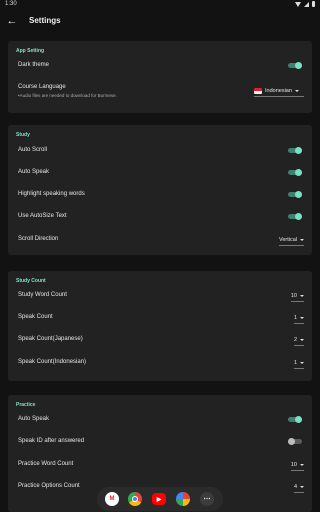 Image resolution: width=320 pixels, height=512 pixels. What do you see at coordinates (295, 317) in the screenshot?
I see `speak-count-value: 1` at bounding box center [295, 317].